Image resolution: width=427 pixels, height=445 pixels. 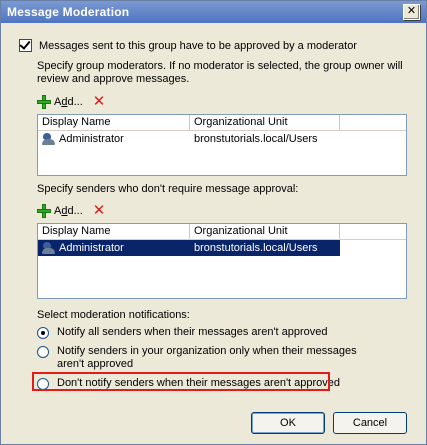 I want to click on checkmark-icon, so click(x=25, y=44).